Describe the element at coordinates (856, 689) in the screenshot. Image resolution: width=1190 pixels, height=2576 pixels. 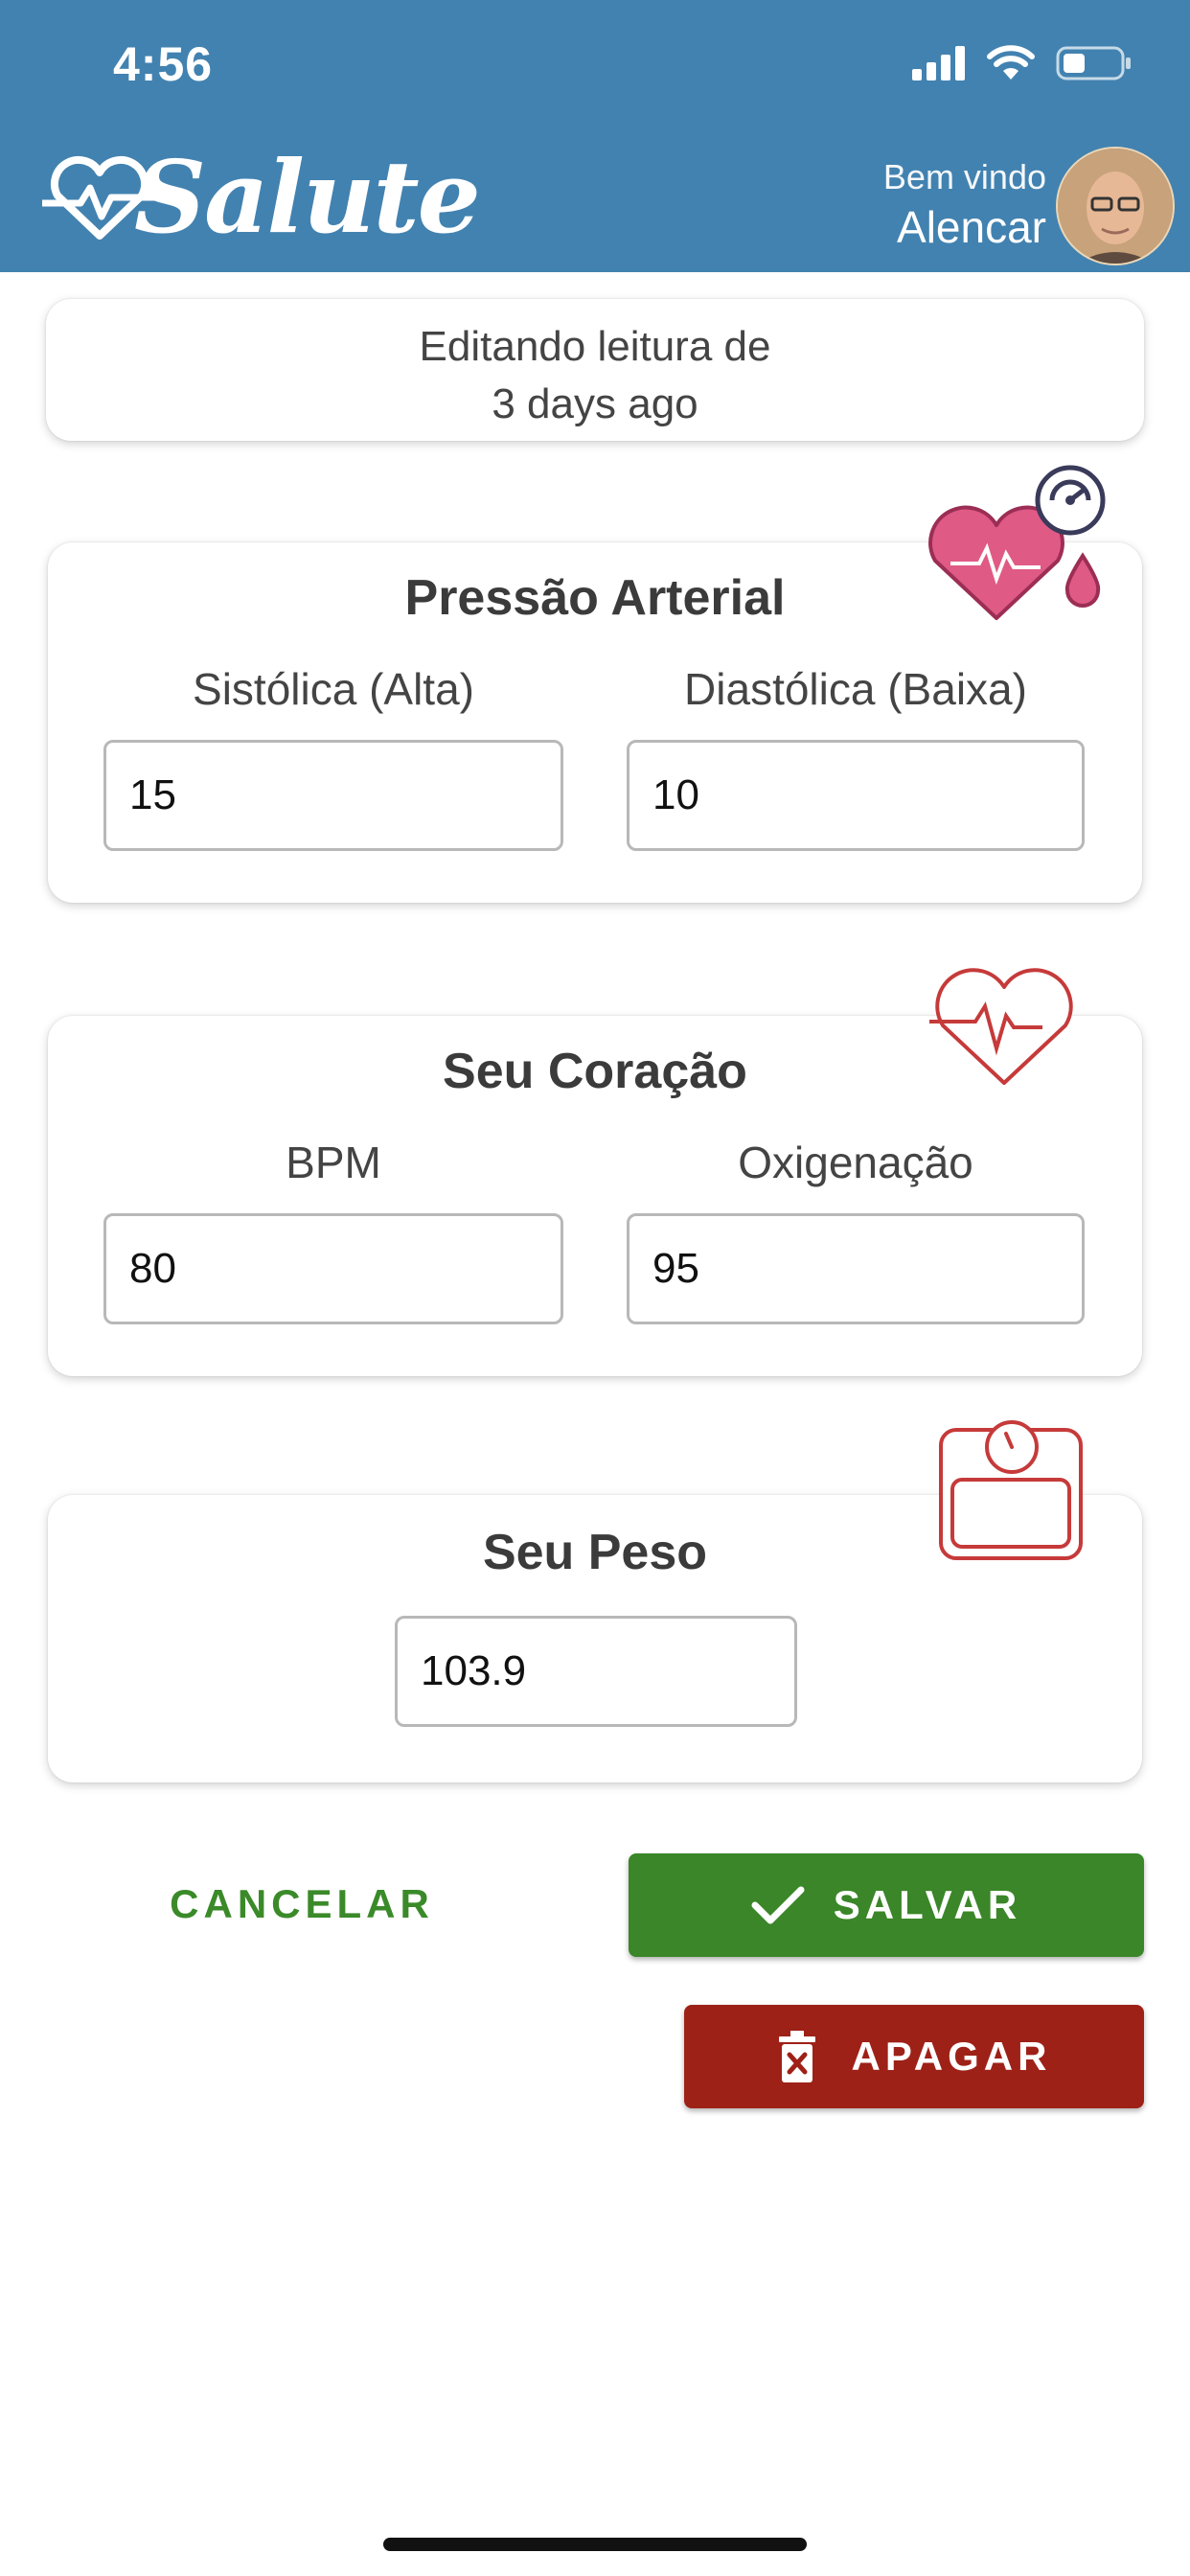
I see `diastolic-label: Diastólica (Baixa)` at that location.